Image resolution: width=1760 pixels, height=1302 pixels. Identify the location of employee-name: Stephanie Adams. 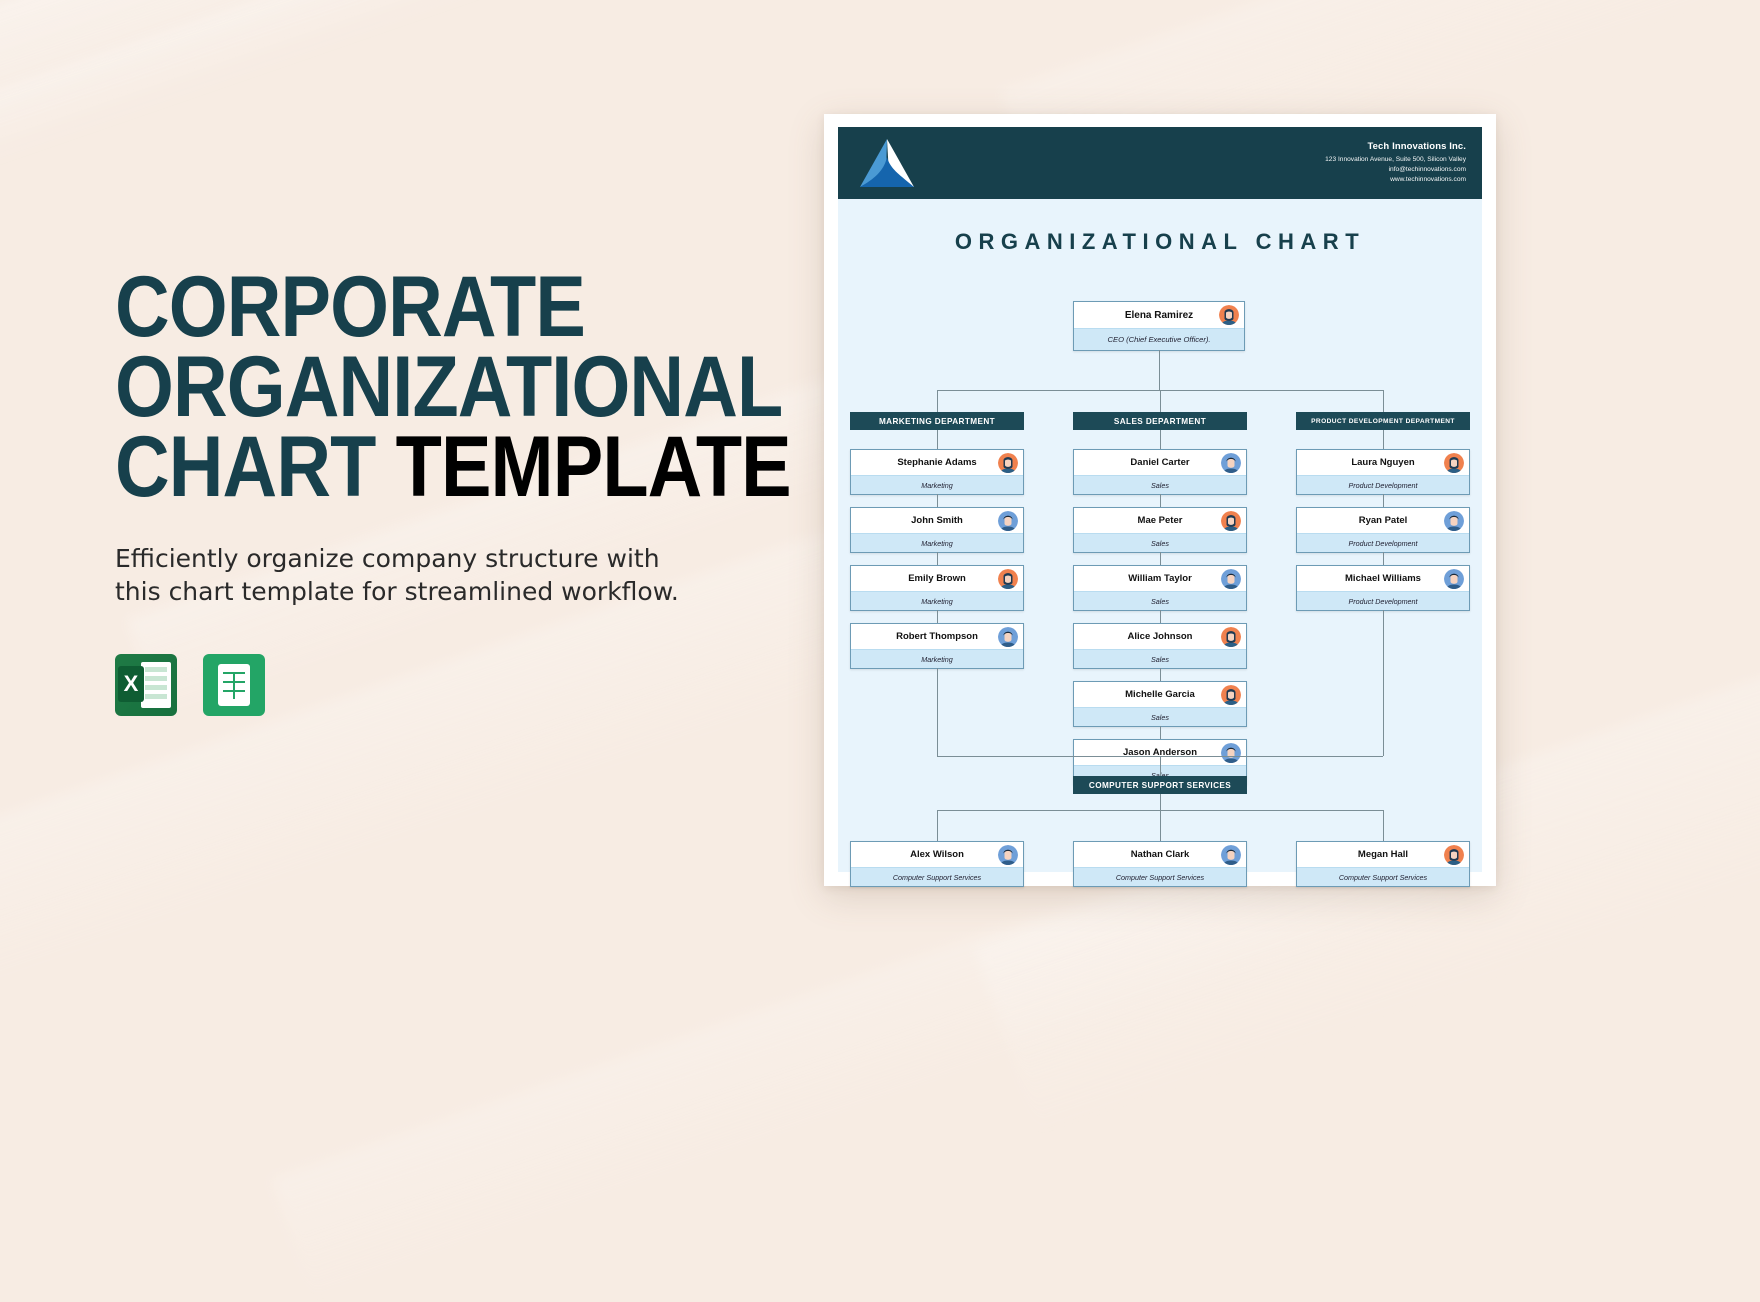
(937, 462).